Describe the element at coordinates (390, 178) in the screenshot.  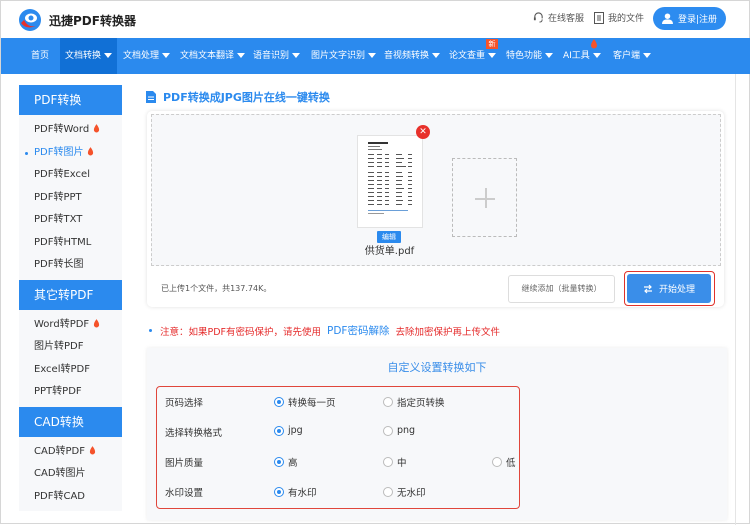
I see `document-preview-icon` at that location.